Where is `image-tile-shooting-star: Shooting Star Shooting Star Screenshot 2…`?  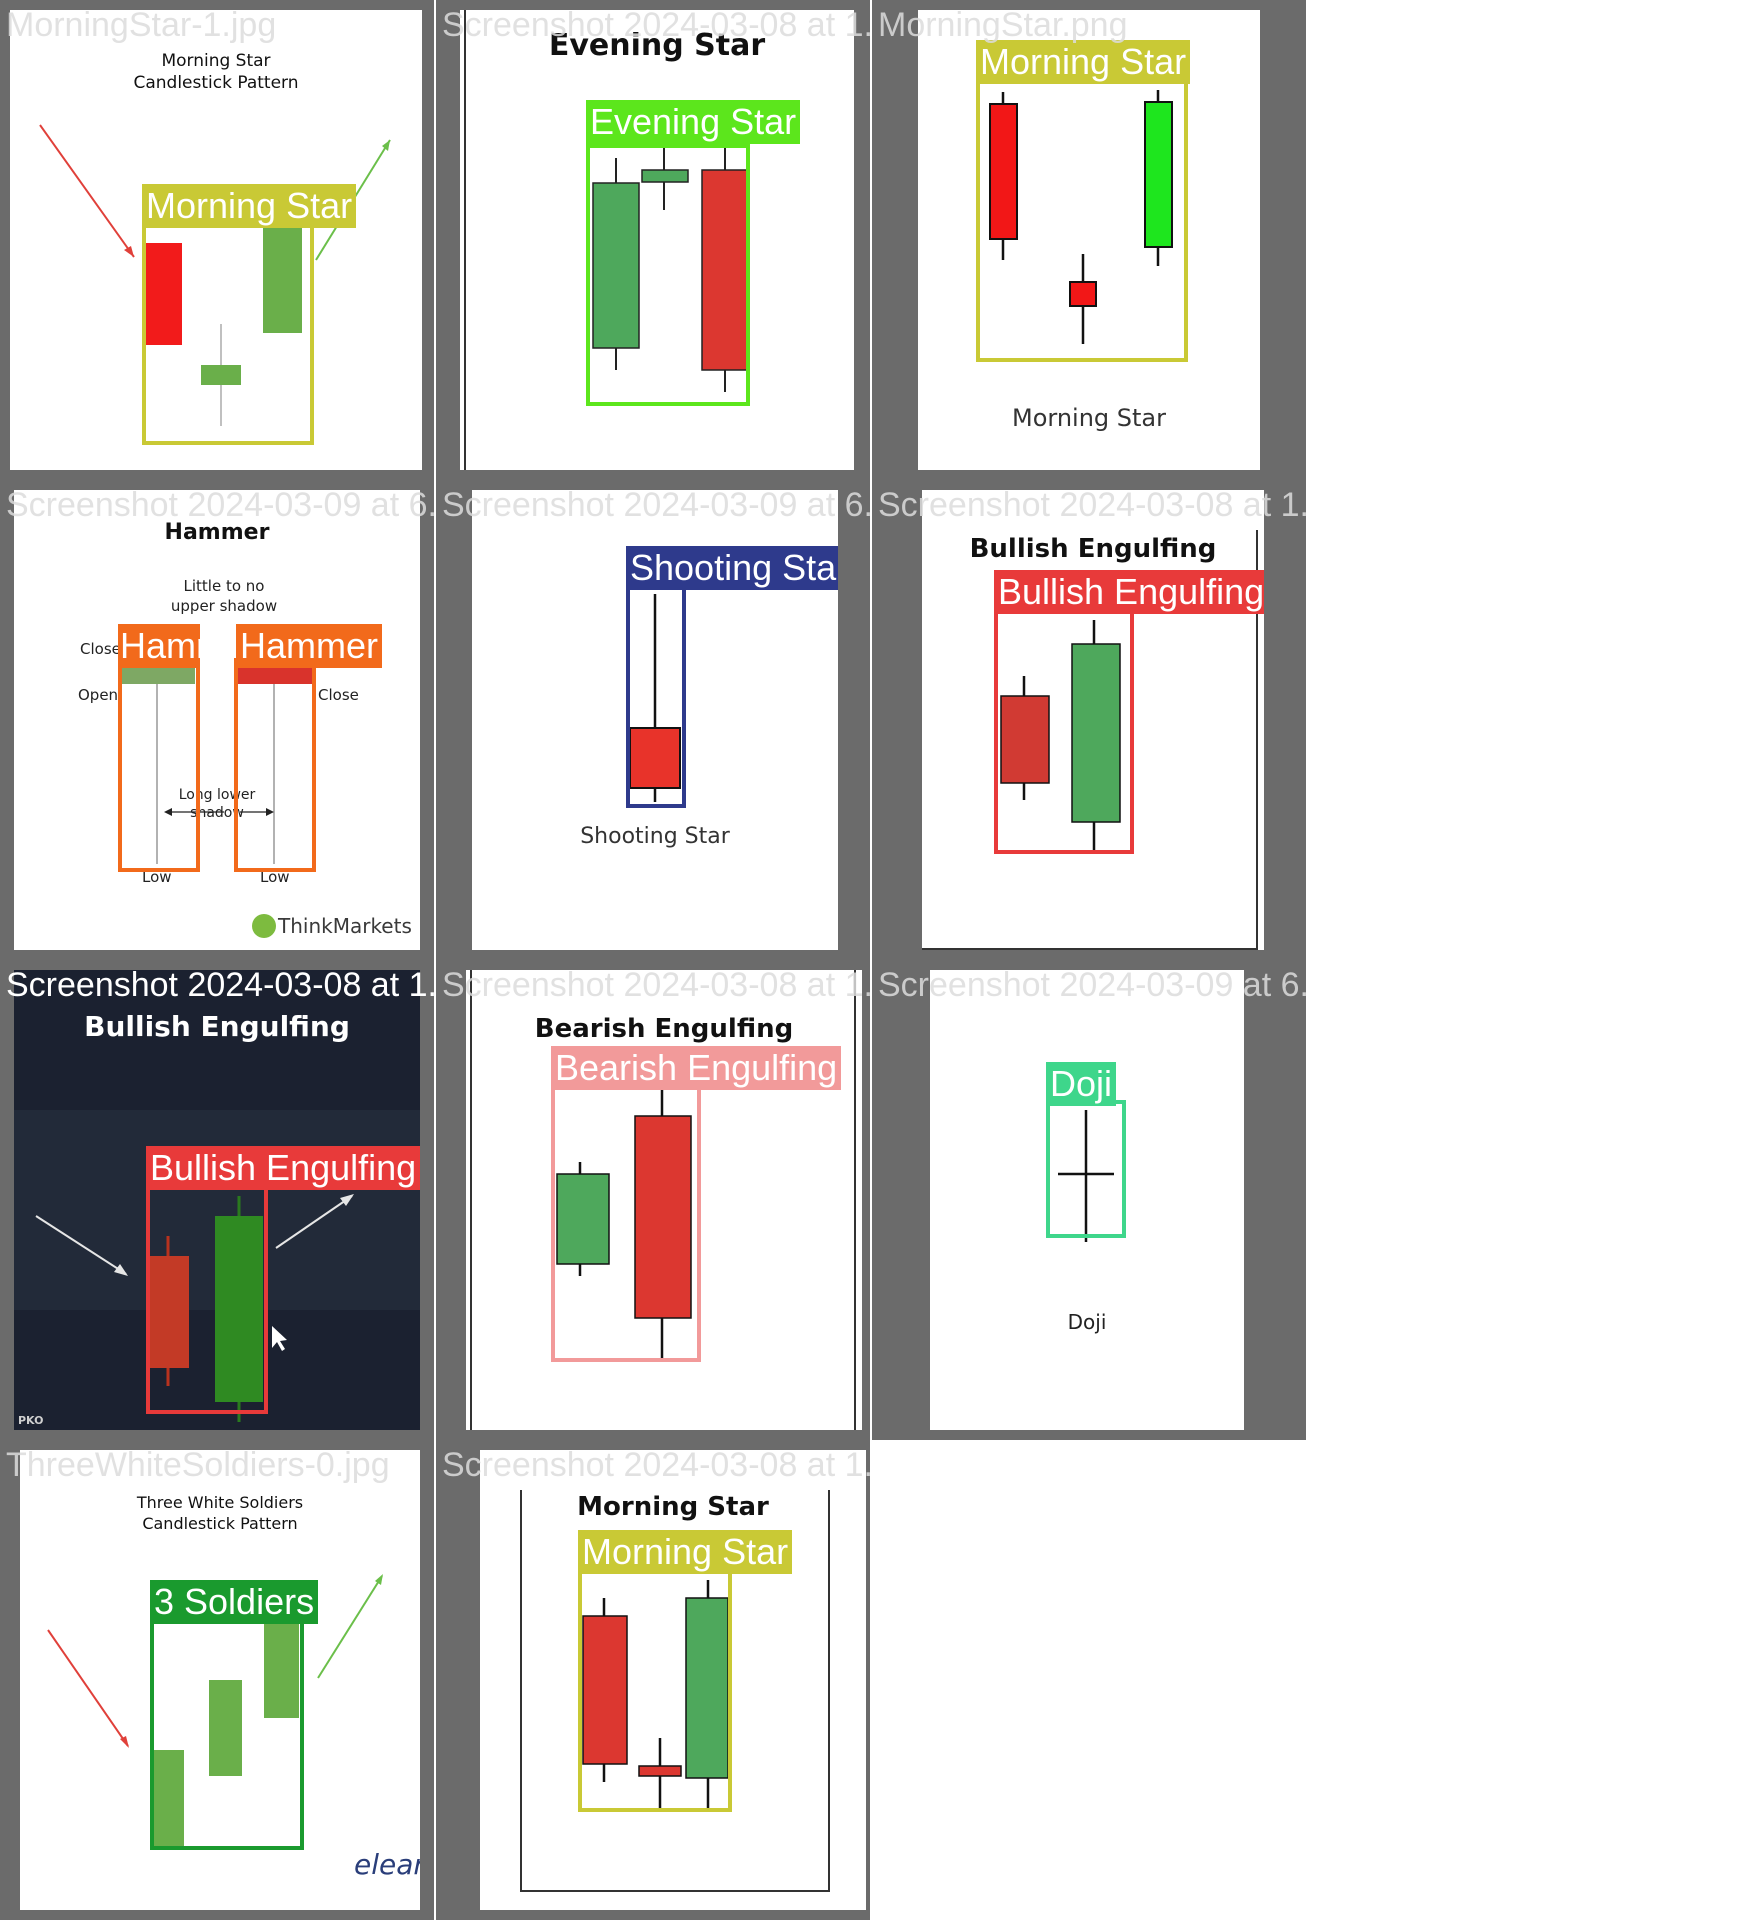 image-tile-shooting-star: Shooting Star Shooting Star Screenshot 2… is located at coordinates (653, 720).